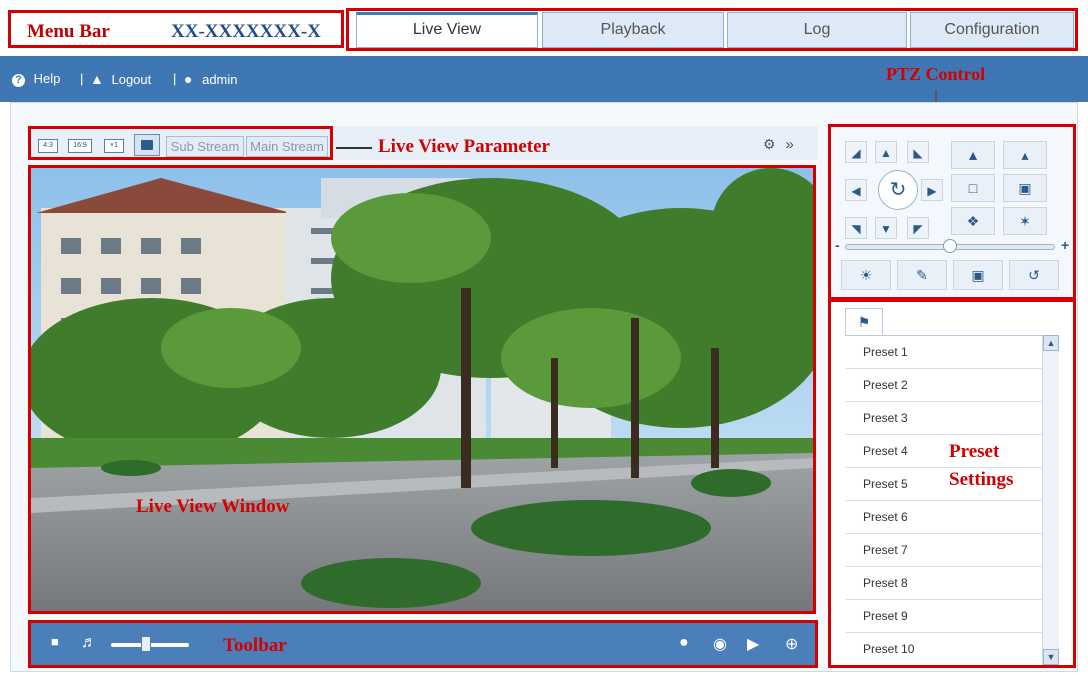 Image resolution: width=1088 pixels, height=678 pixels. What do you see at coordinates (856, 228) in the screenshot?
I see `ptz-down-left-button: ◥` at bounding box center [856, 228].